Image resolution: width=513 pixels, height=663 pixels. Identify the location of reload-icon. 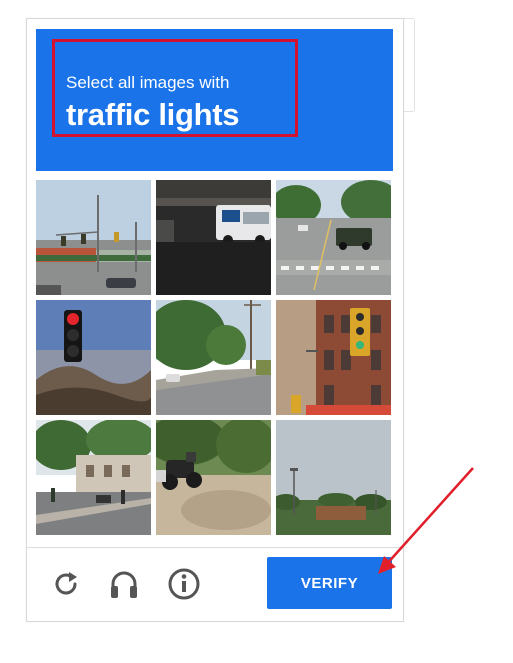
(66, 584).